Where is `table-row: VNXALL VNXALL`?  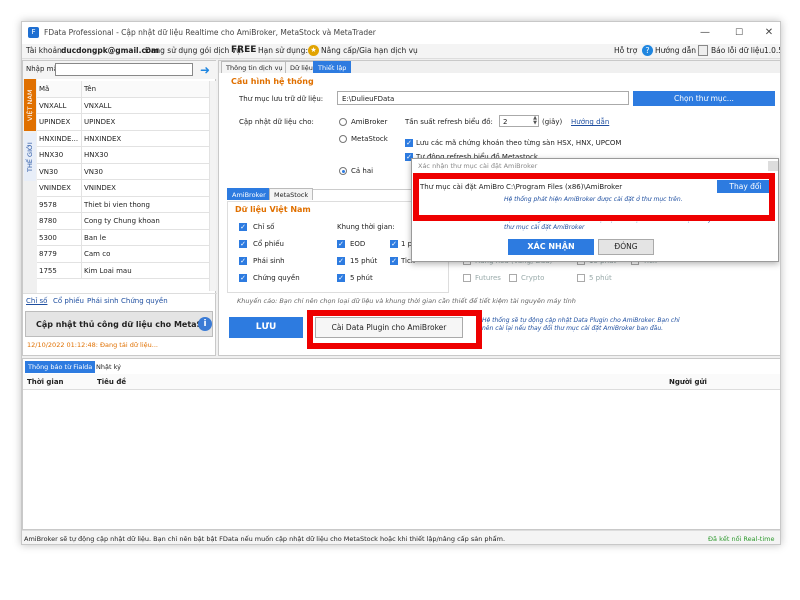 table-row: VNXALL VNXALL is located at coordinates (123, 105).